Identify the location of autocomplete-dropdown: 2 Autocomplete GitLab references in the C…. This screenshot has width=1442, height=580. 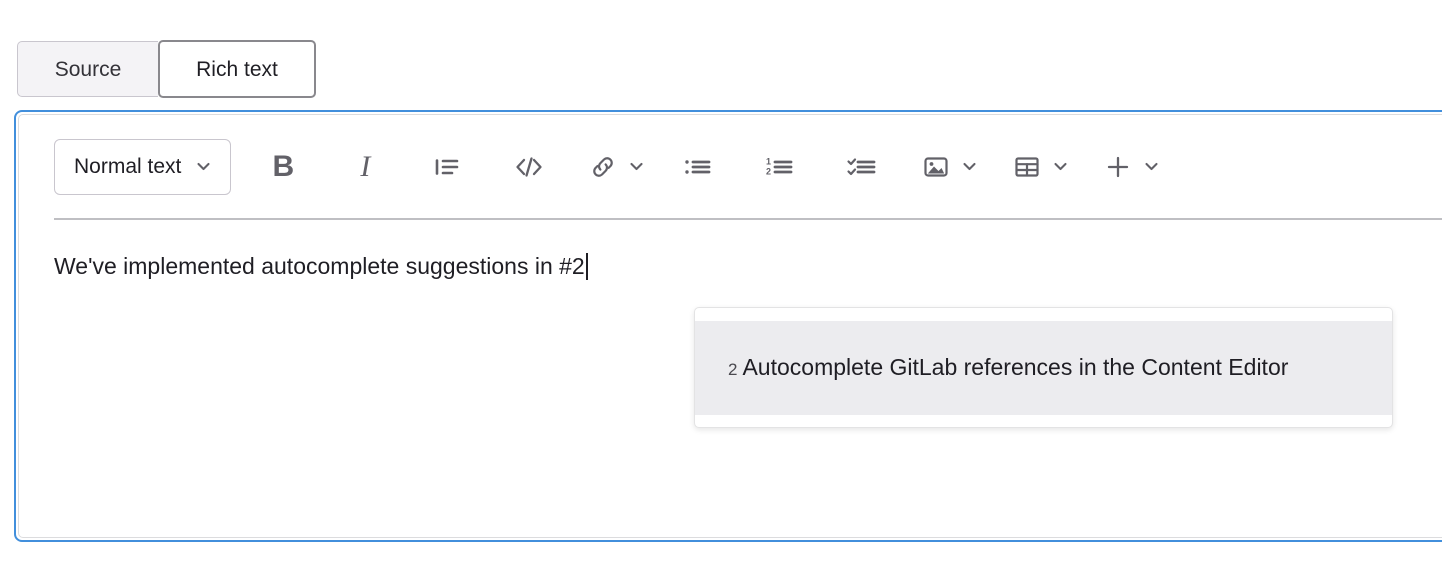
(1043, 367).